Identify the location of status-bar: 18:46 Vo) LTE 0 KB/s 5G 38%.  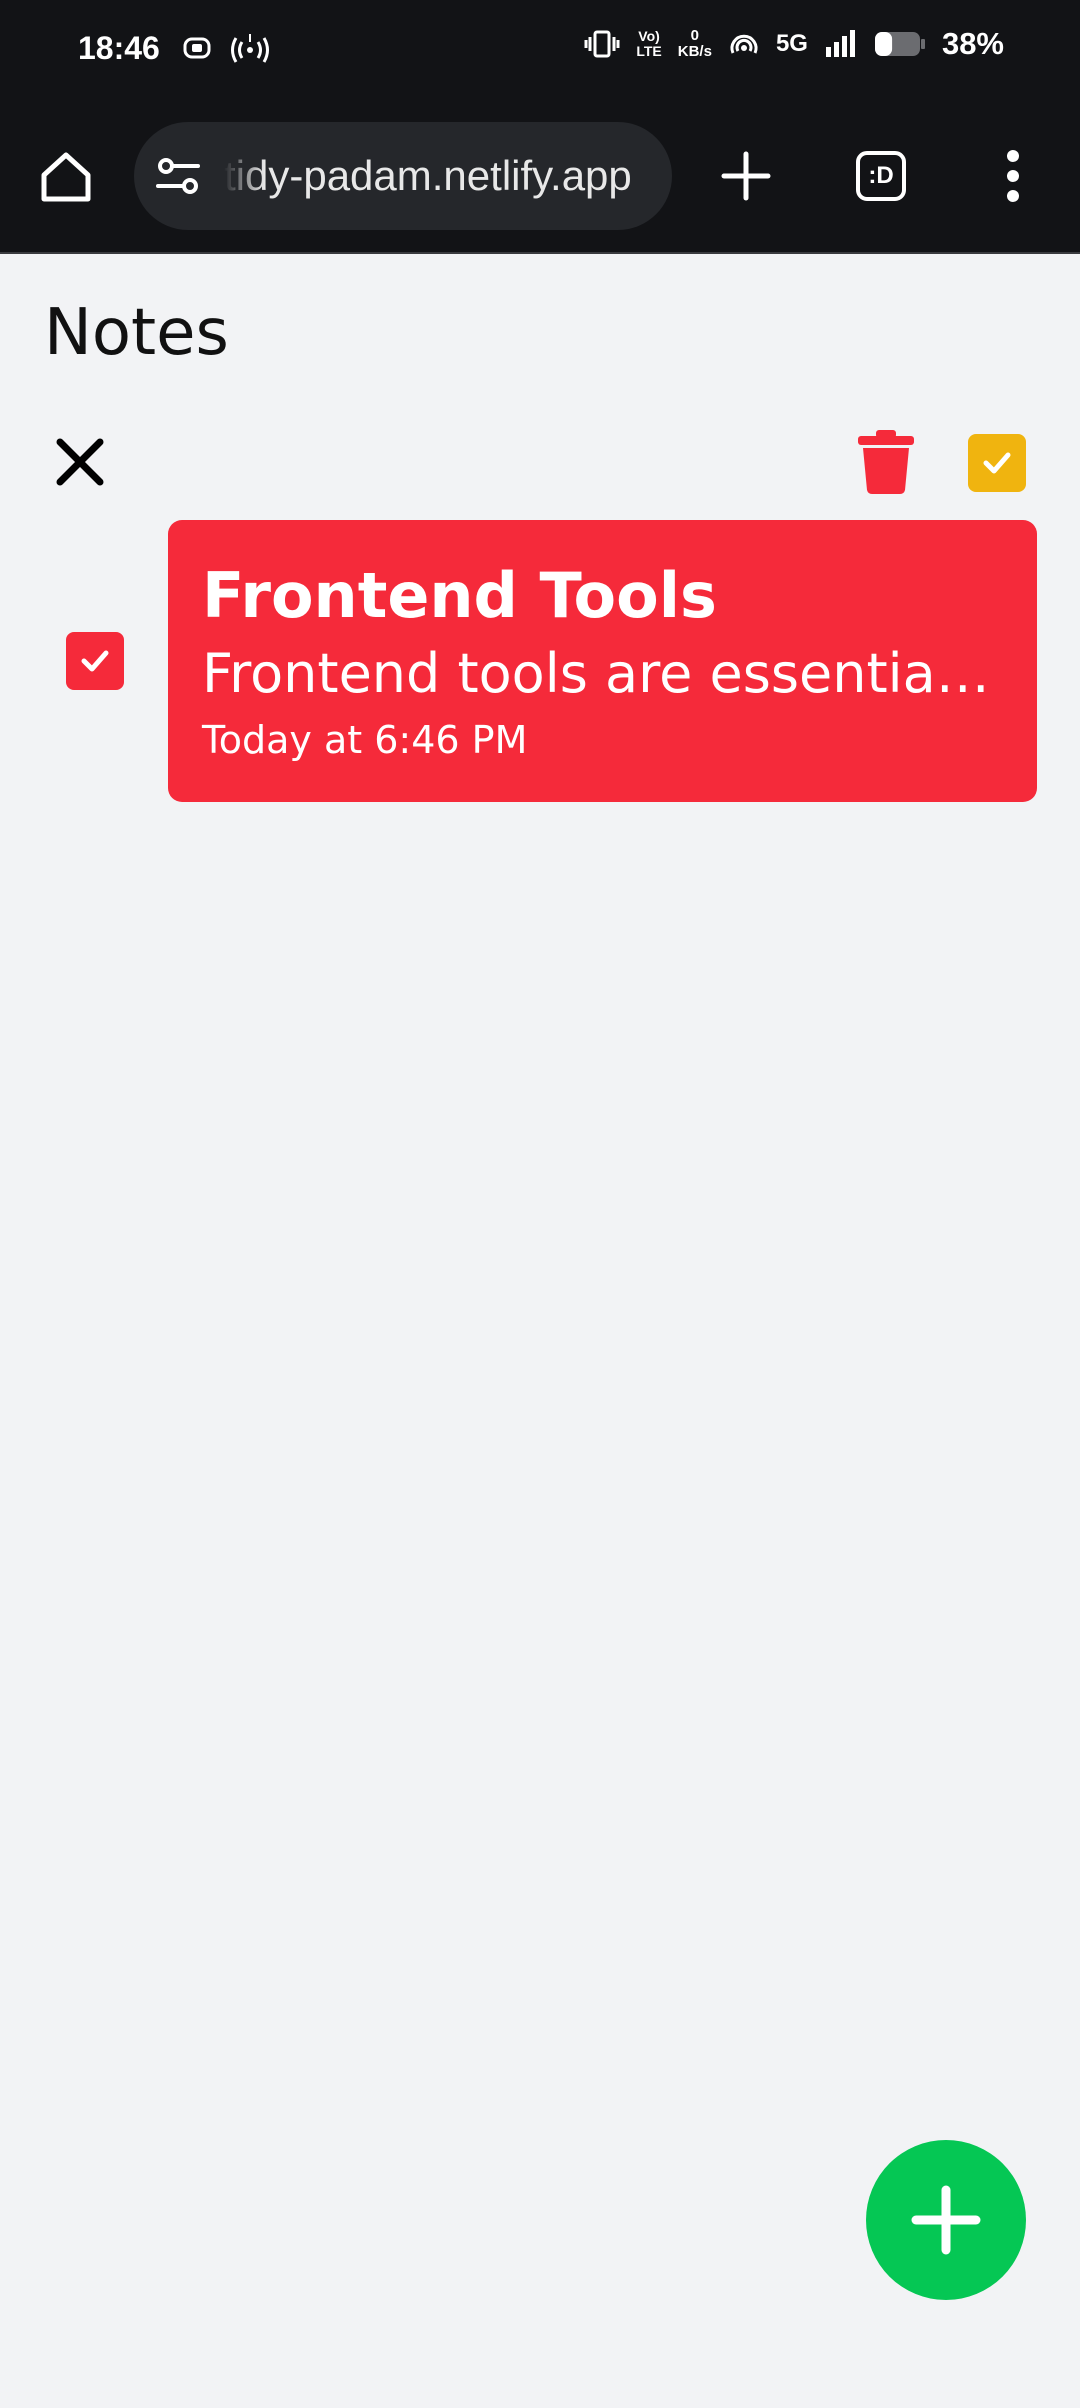
(540, 50).